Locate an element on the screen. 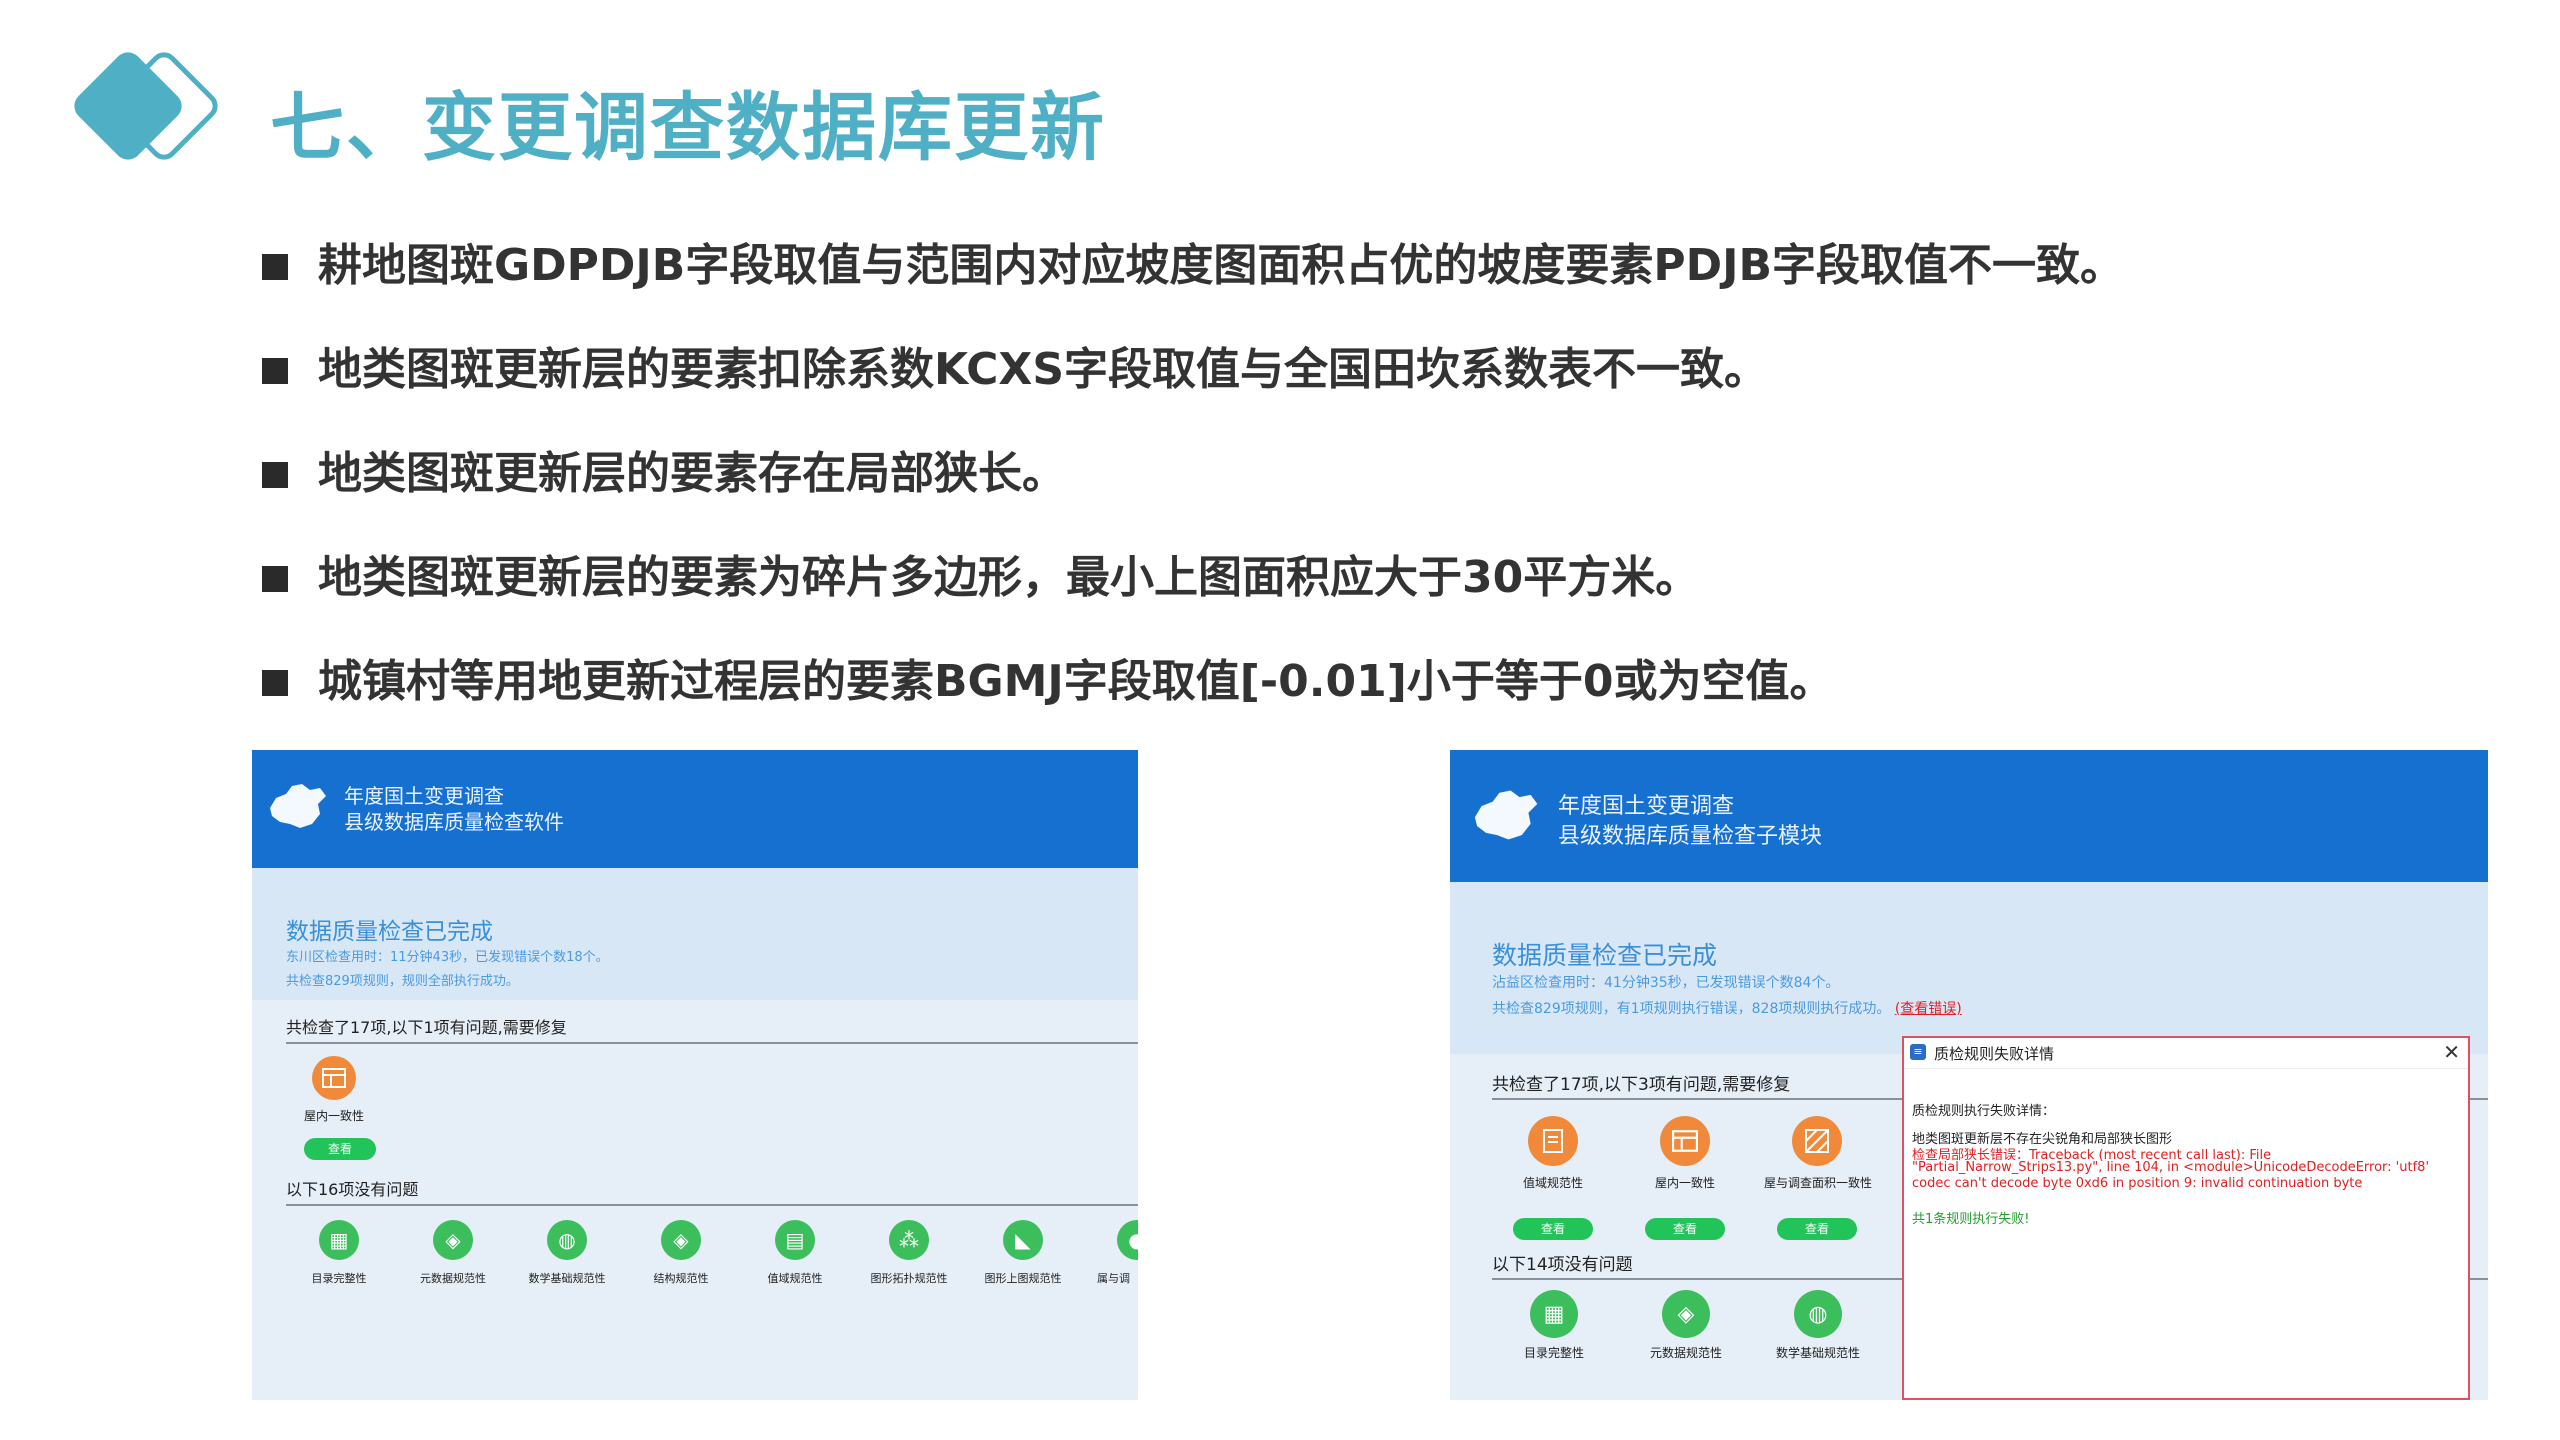 This screenshot has width=2560, height=1440. document-icon: ▤ is located at coordinates (795, 1240).